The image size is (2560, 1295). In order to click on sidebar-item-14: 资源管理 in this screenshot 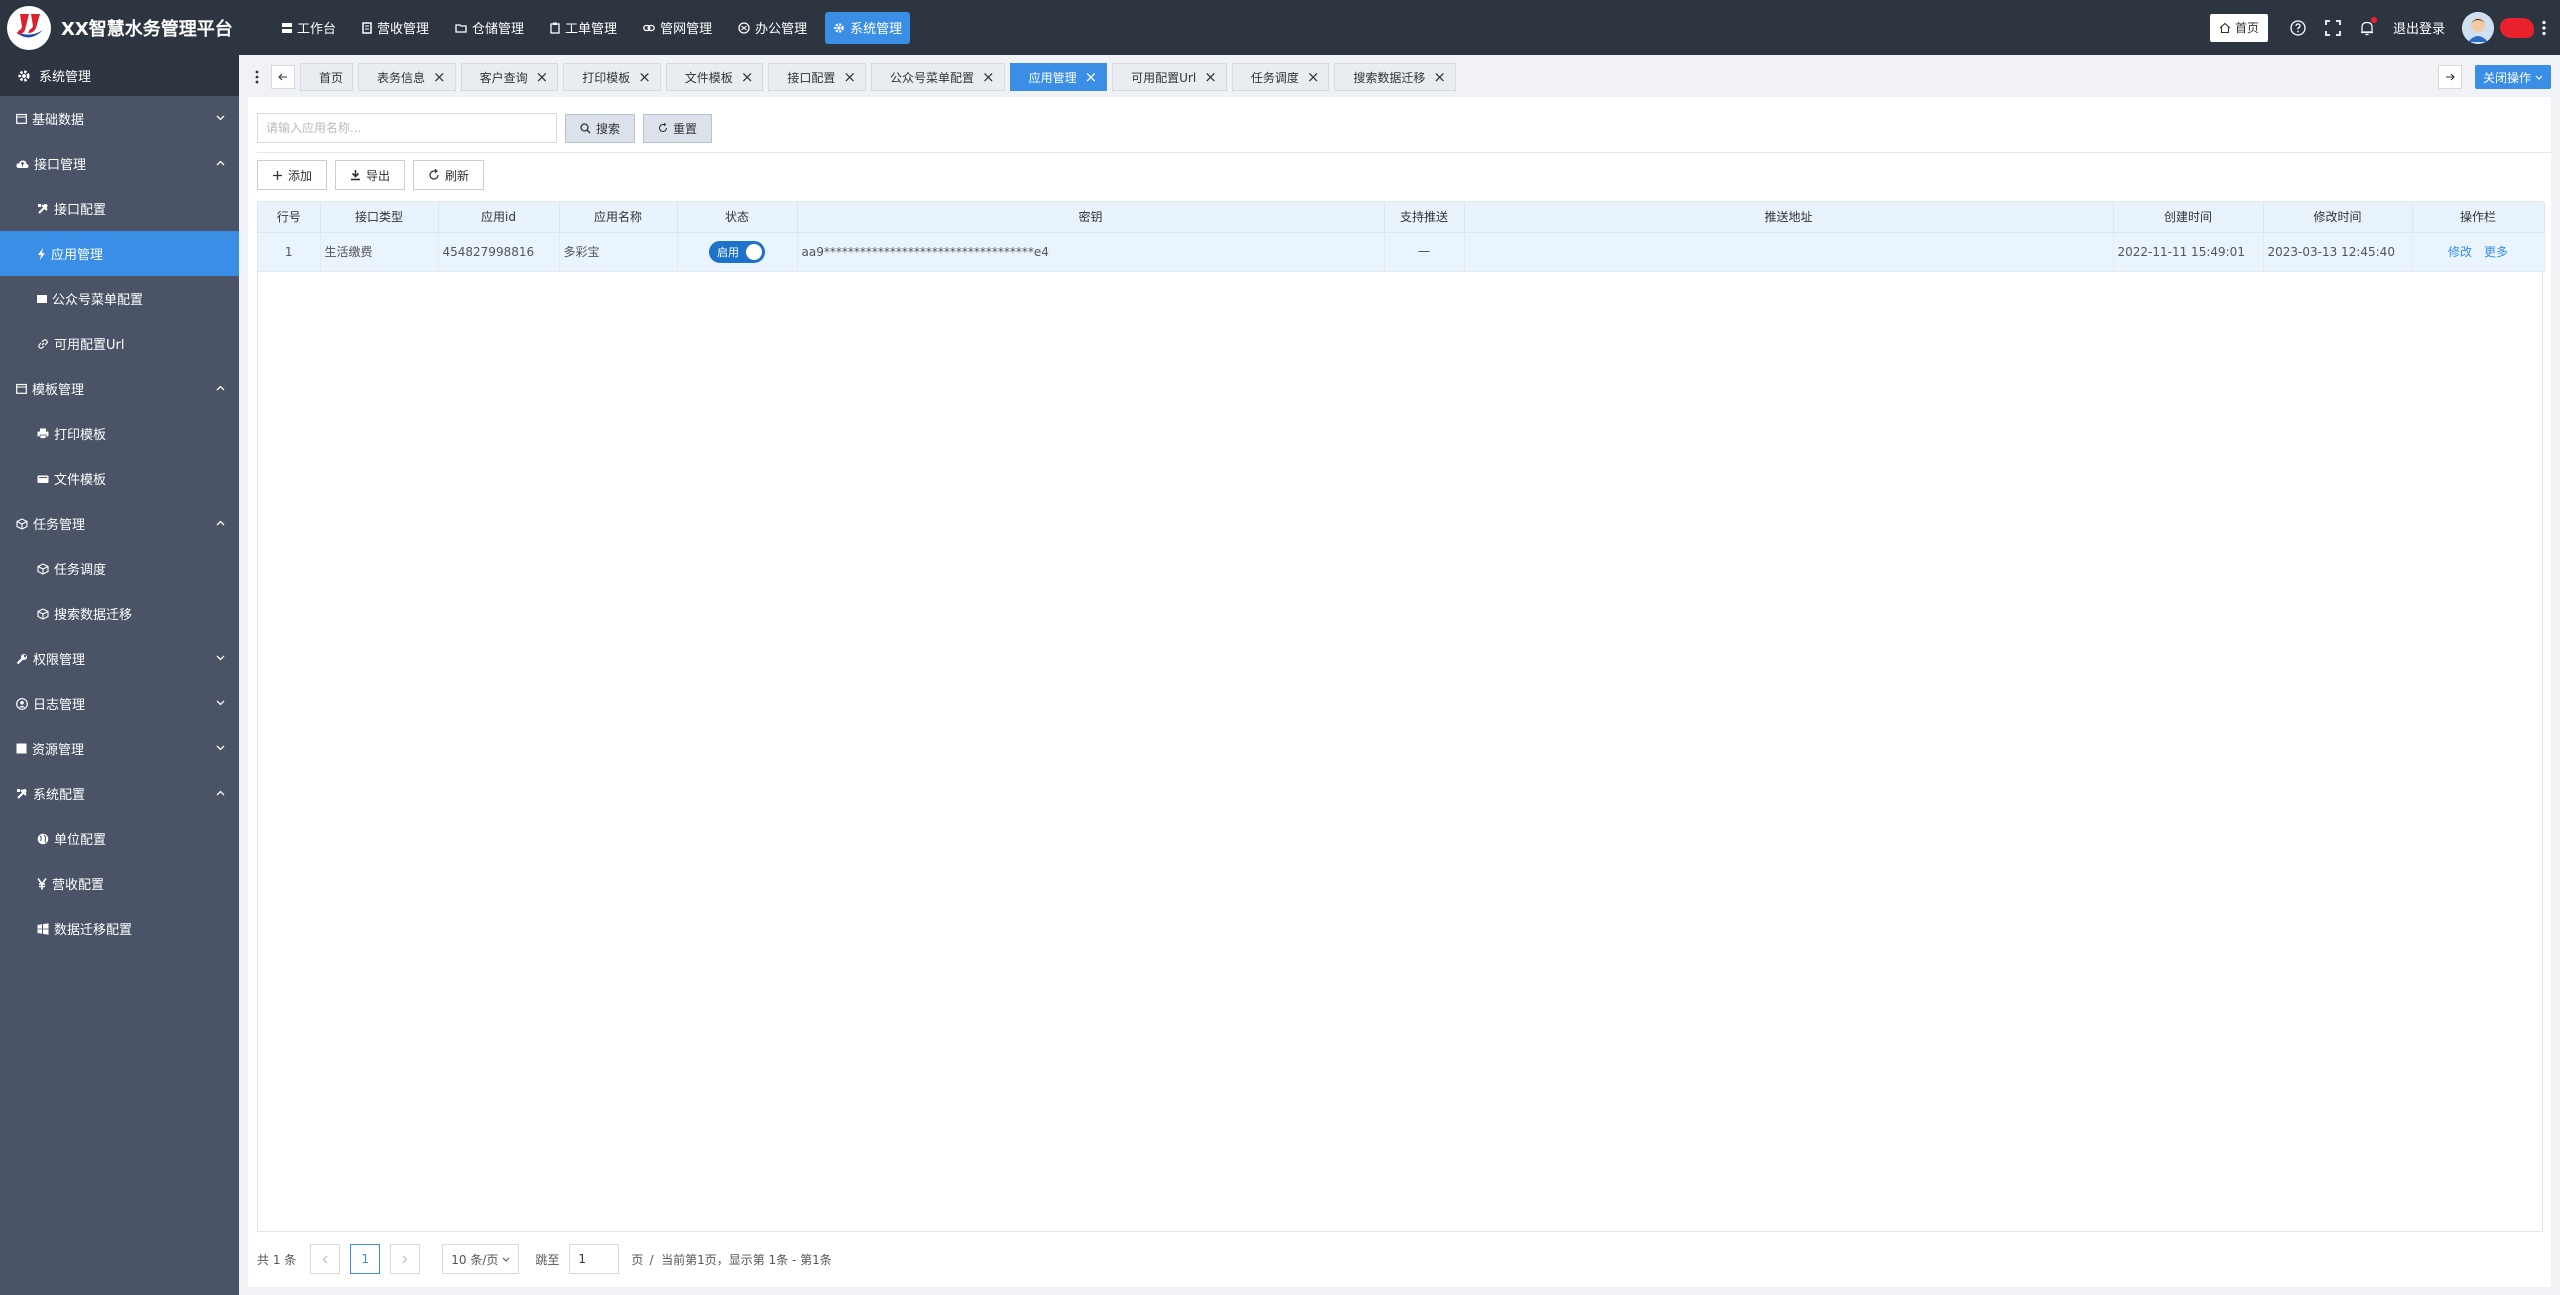, I will do `click(119, 748)`.